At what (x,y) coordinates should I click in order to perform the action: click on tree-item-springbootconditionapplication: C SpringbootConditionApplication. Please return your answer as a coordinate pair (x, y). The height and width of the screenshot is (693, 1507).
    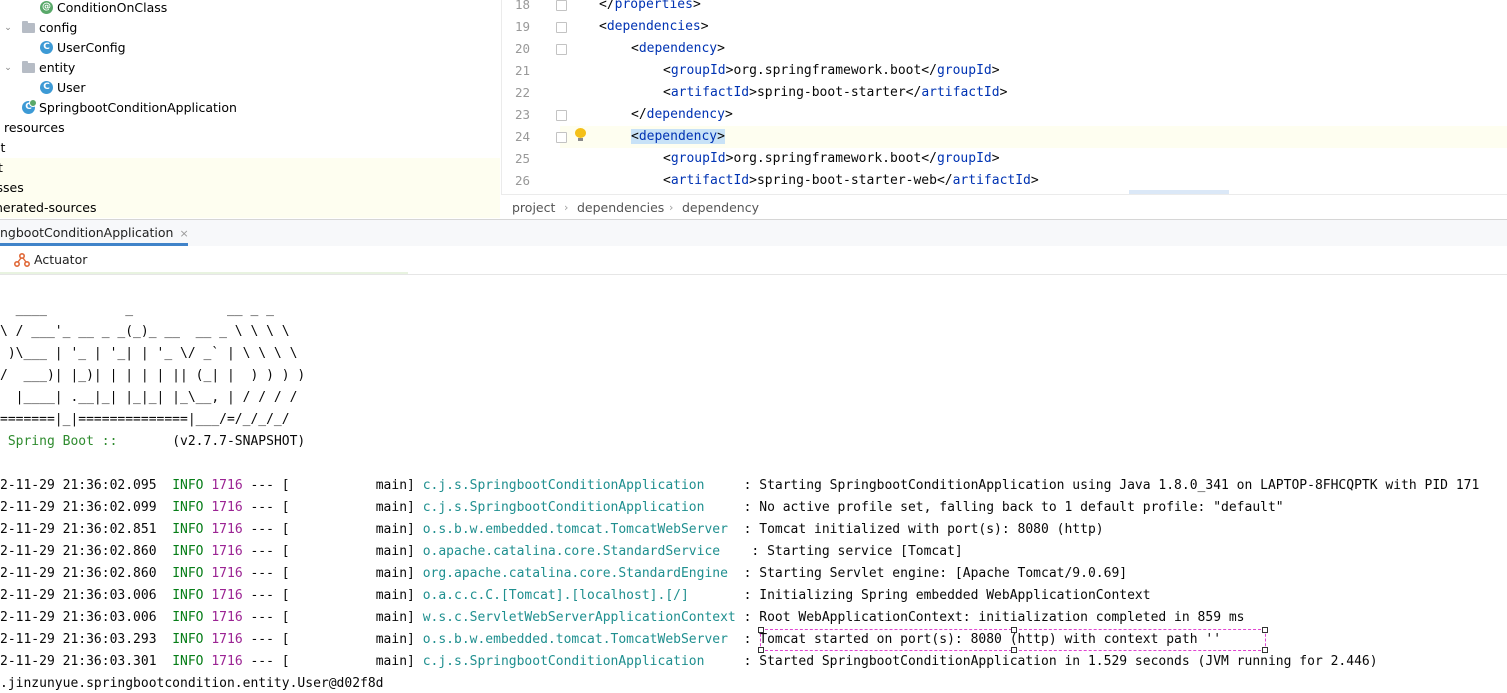
    Looking at the image, I should click on (250, 108).